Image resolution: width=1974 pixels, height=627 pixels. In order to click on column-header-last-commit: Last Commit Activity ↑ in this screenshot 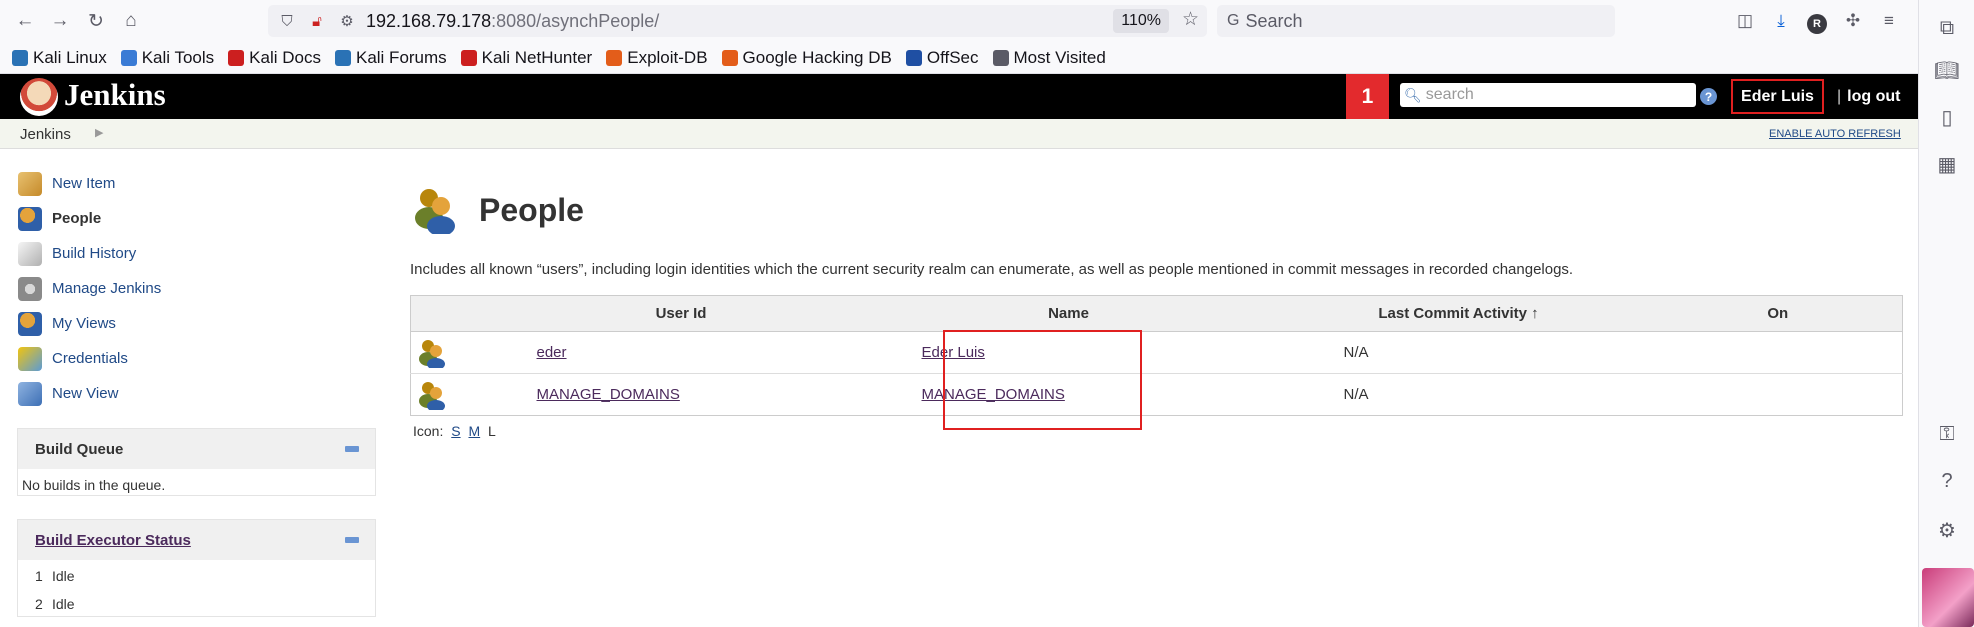, I will do `click(1458, 313)`.